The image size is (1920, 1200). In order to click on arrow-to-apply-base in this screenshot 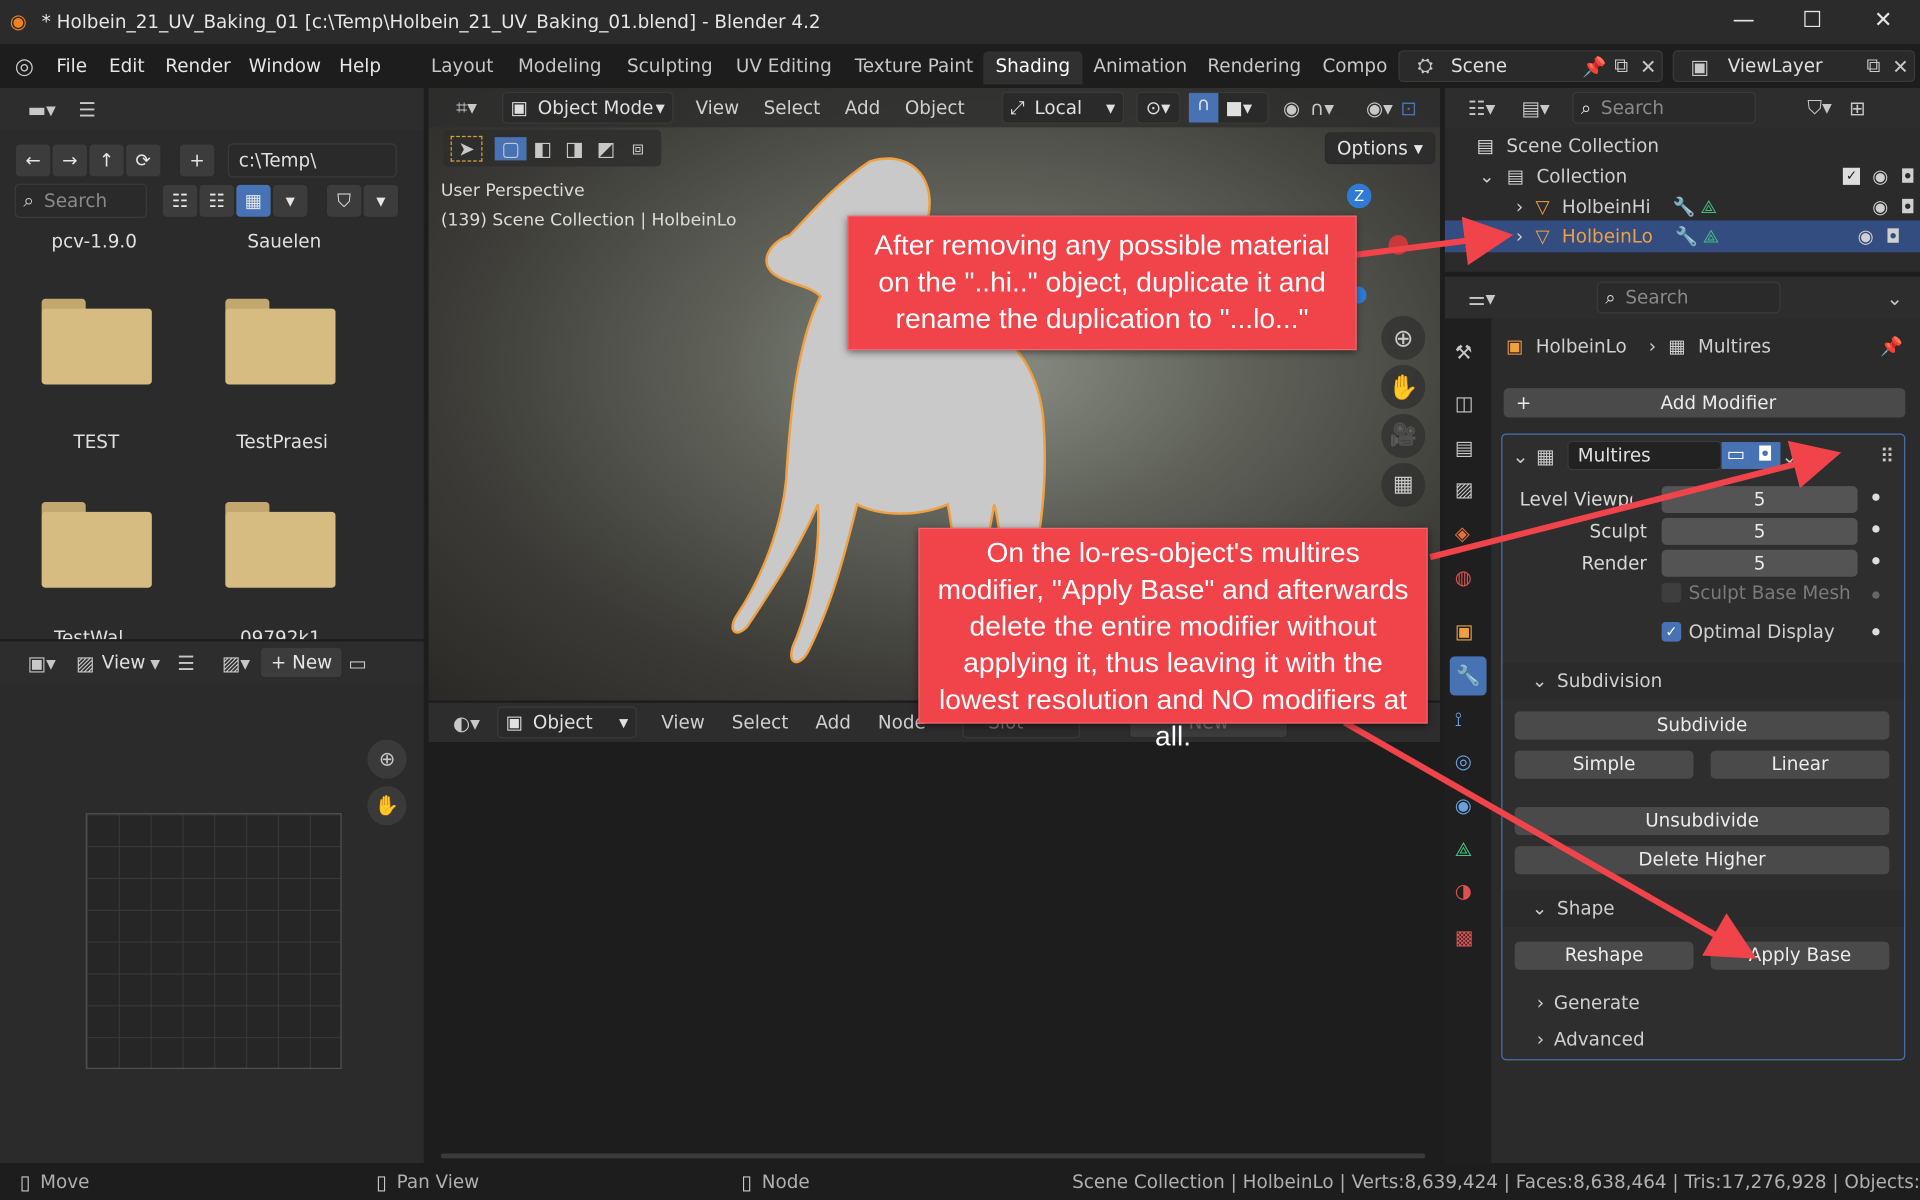, I will do `click(1549, 839)`.